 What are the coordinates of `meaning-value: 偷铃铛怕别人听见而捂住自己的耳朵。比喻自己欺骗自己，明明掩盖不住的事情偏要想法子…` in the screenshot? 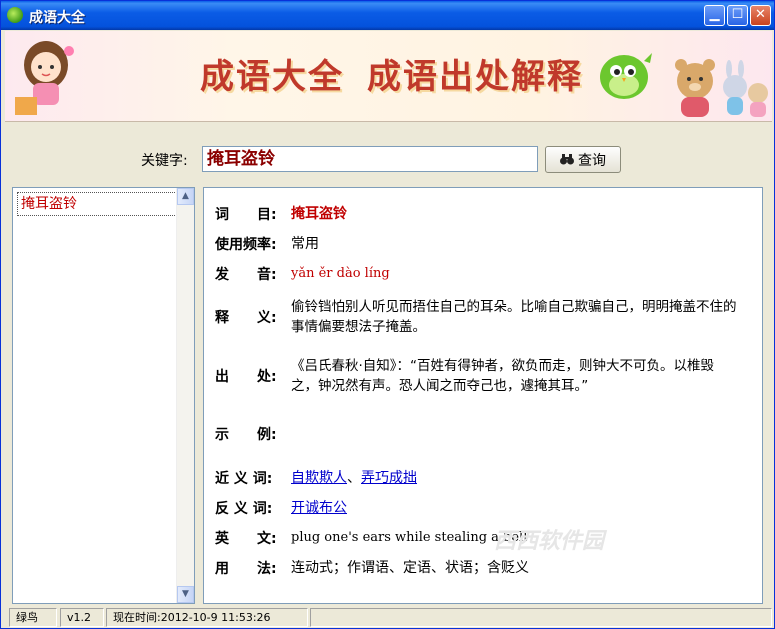 It's located at (514, 317).